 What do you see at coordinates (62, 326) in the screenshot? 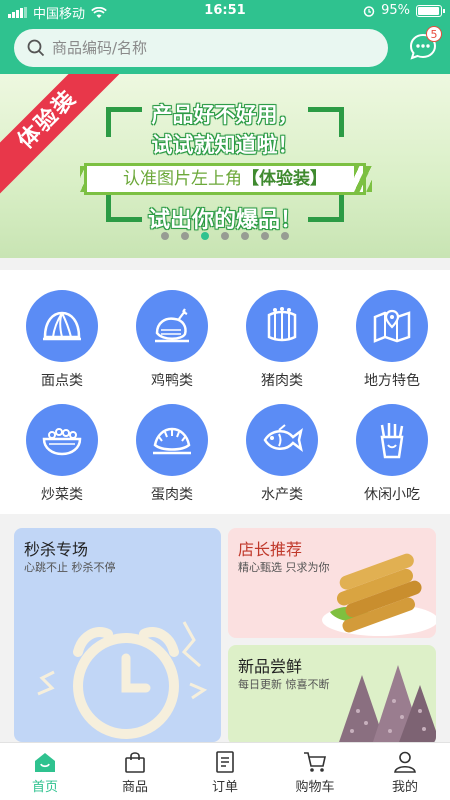
I see `steamed-bun-icon` at bounding box center [62, 326].